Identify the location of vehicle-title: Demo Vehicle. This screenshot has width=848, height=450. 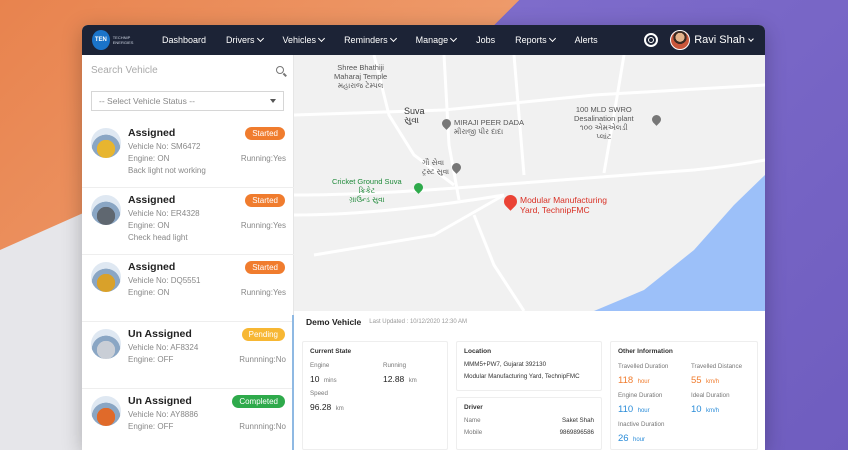
(334, 322).